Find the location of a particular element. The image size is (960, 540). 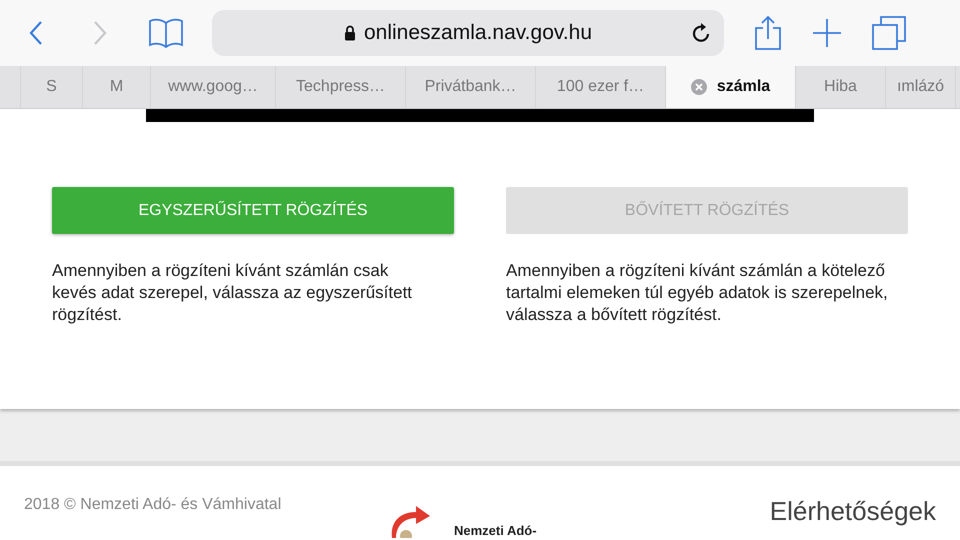

browser-tab: ımlázó is located at coordinates (921, 87).